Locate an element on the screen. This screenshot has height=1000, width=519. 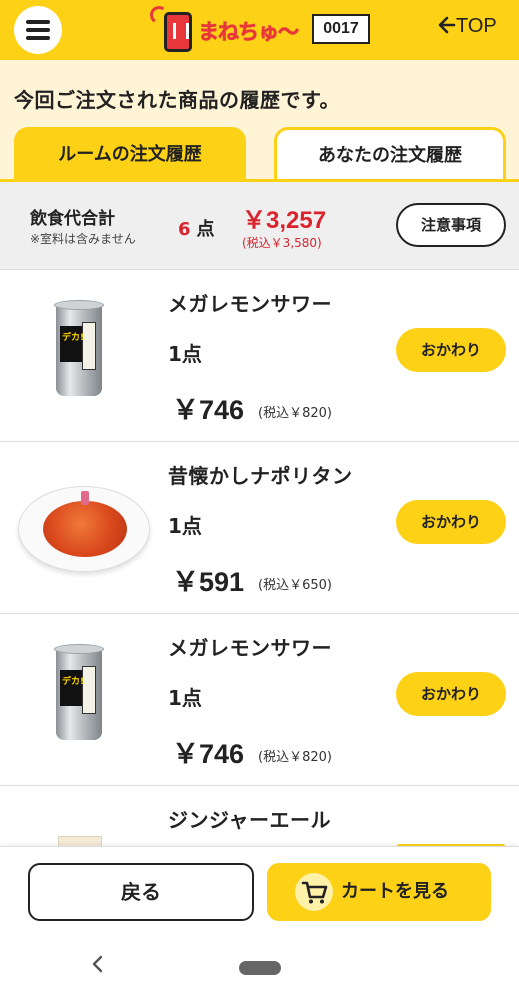
notice-button: 注意事項 is located at coordinates (451, 225).